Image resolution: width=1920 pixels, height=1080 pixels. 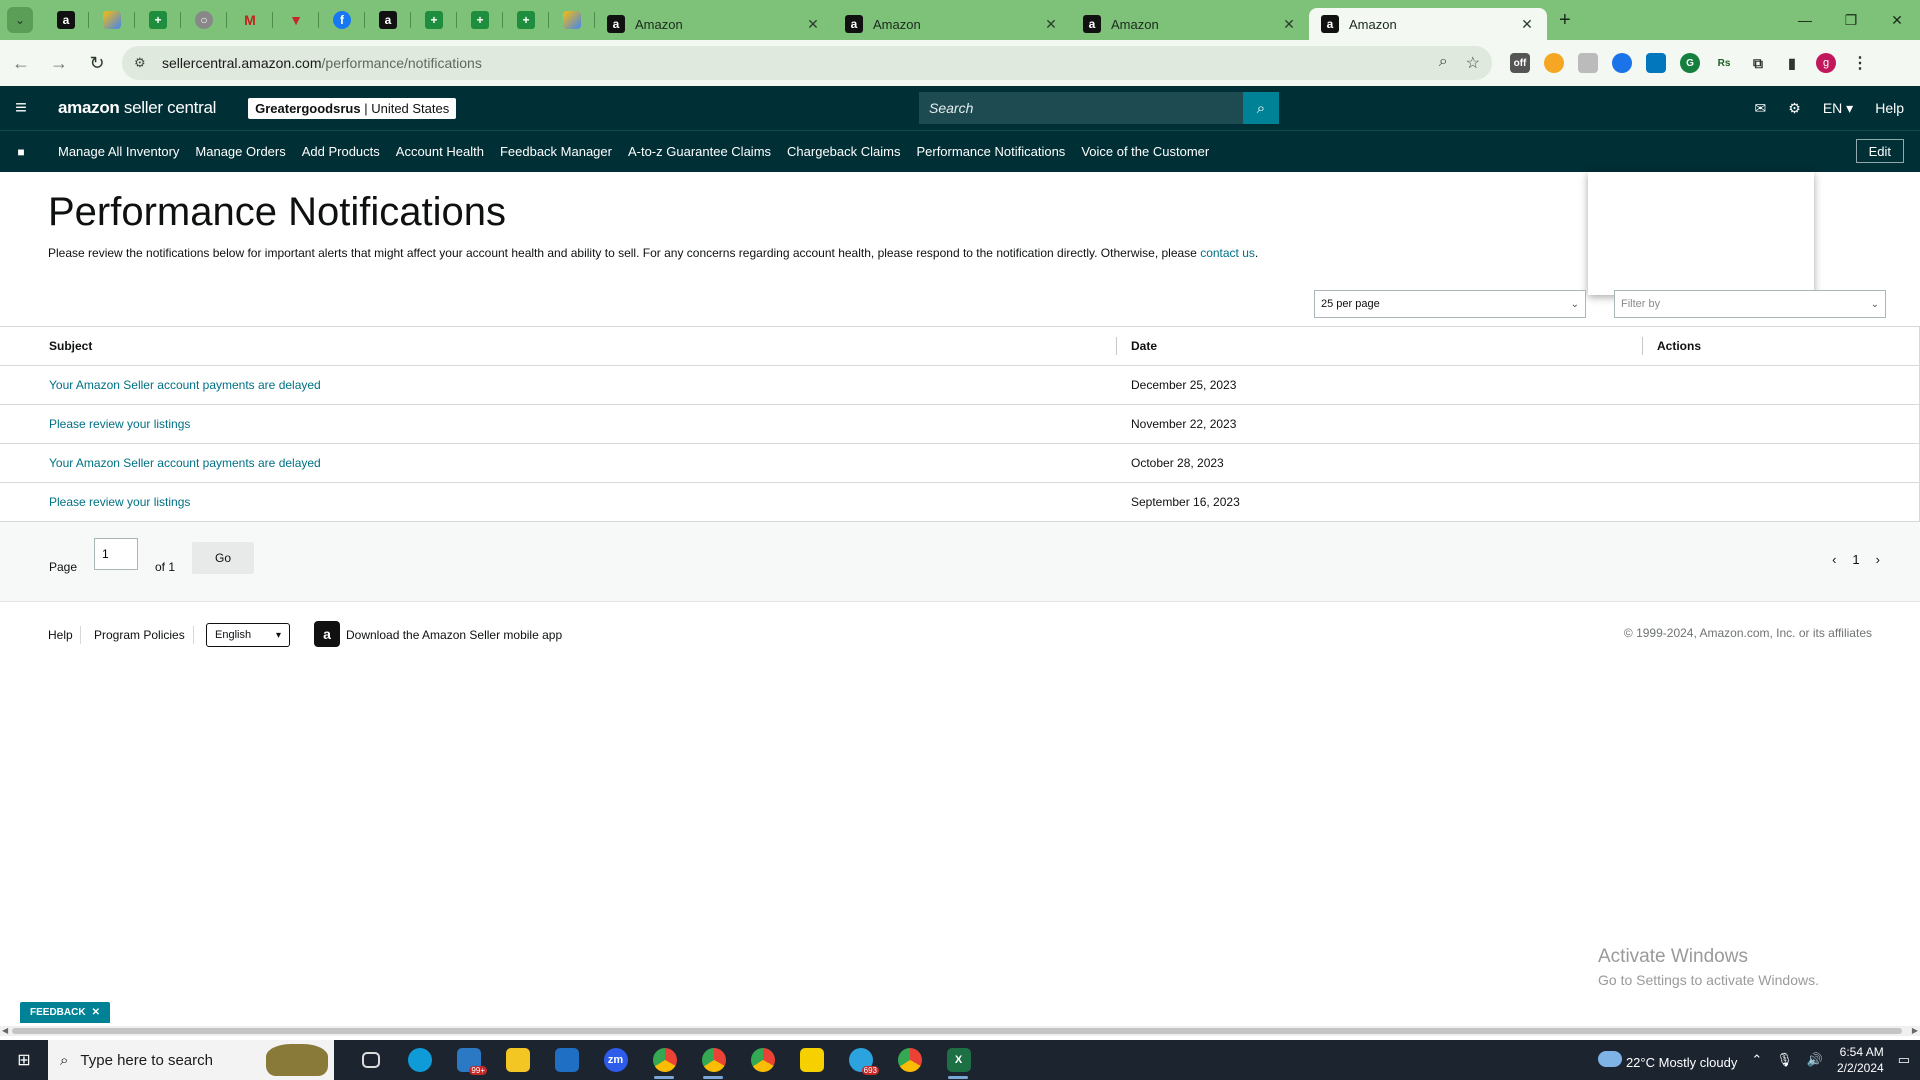 What do you see at coordinates (1724, 63) in the screenshot?
I see `extension-icon: Rs` at bounding box center [1724, 63].